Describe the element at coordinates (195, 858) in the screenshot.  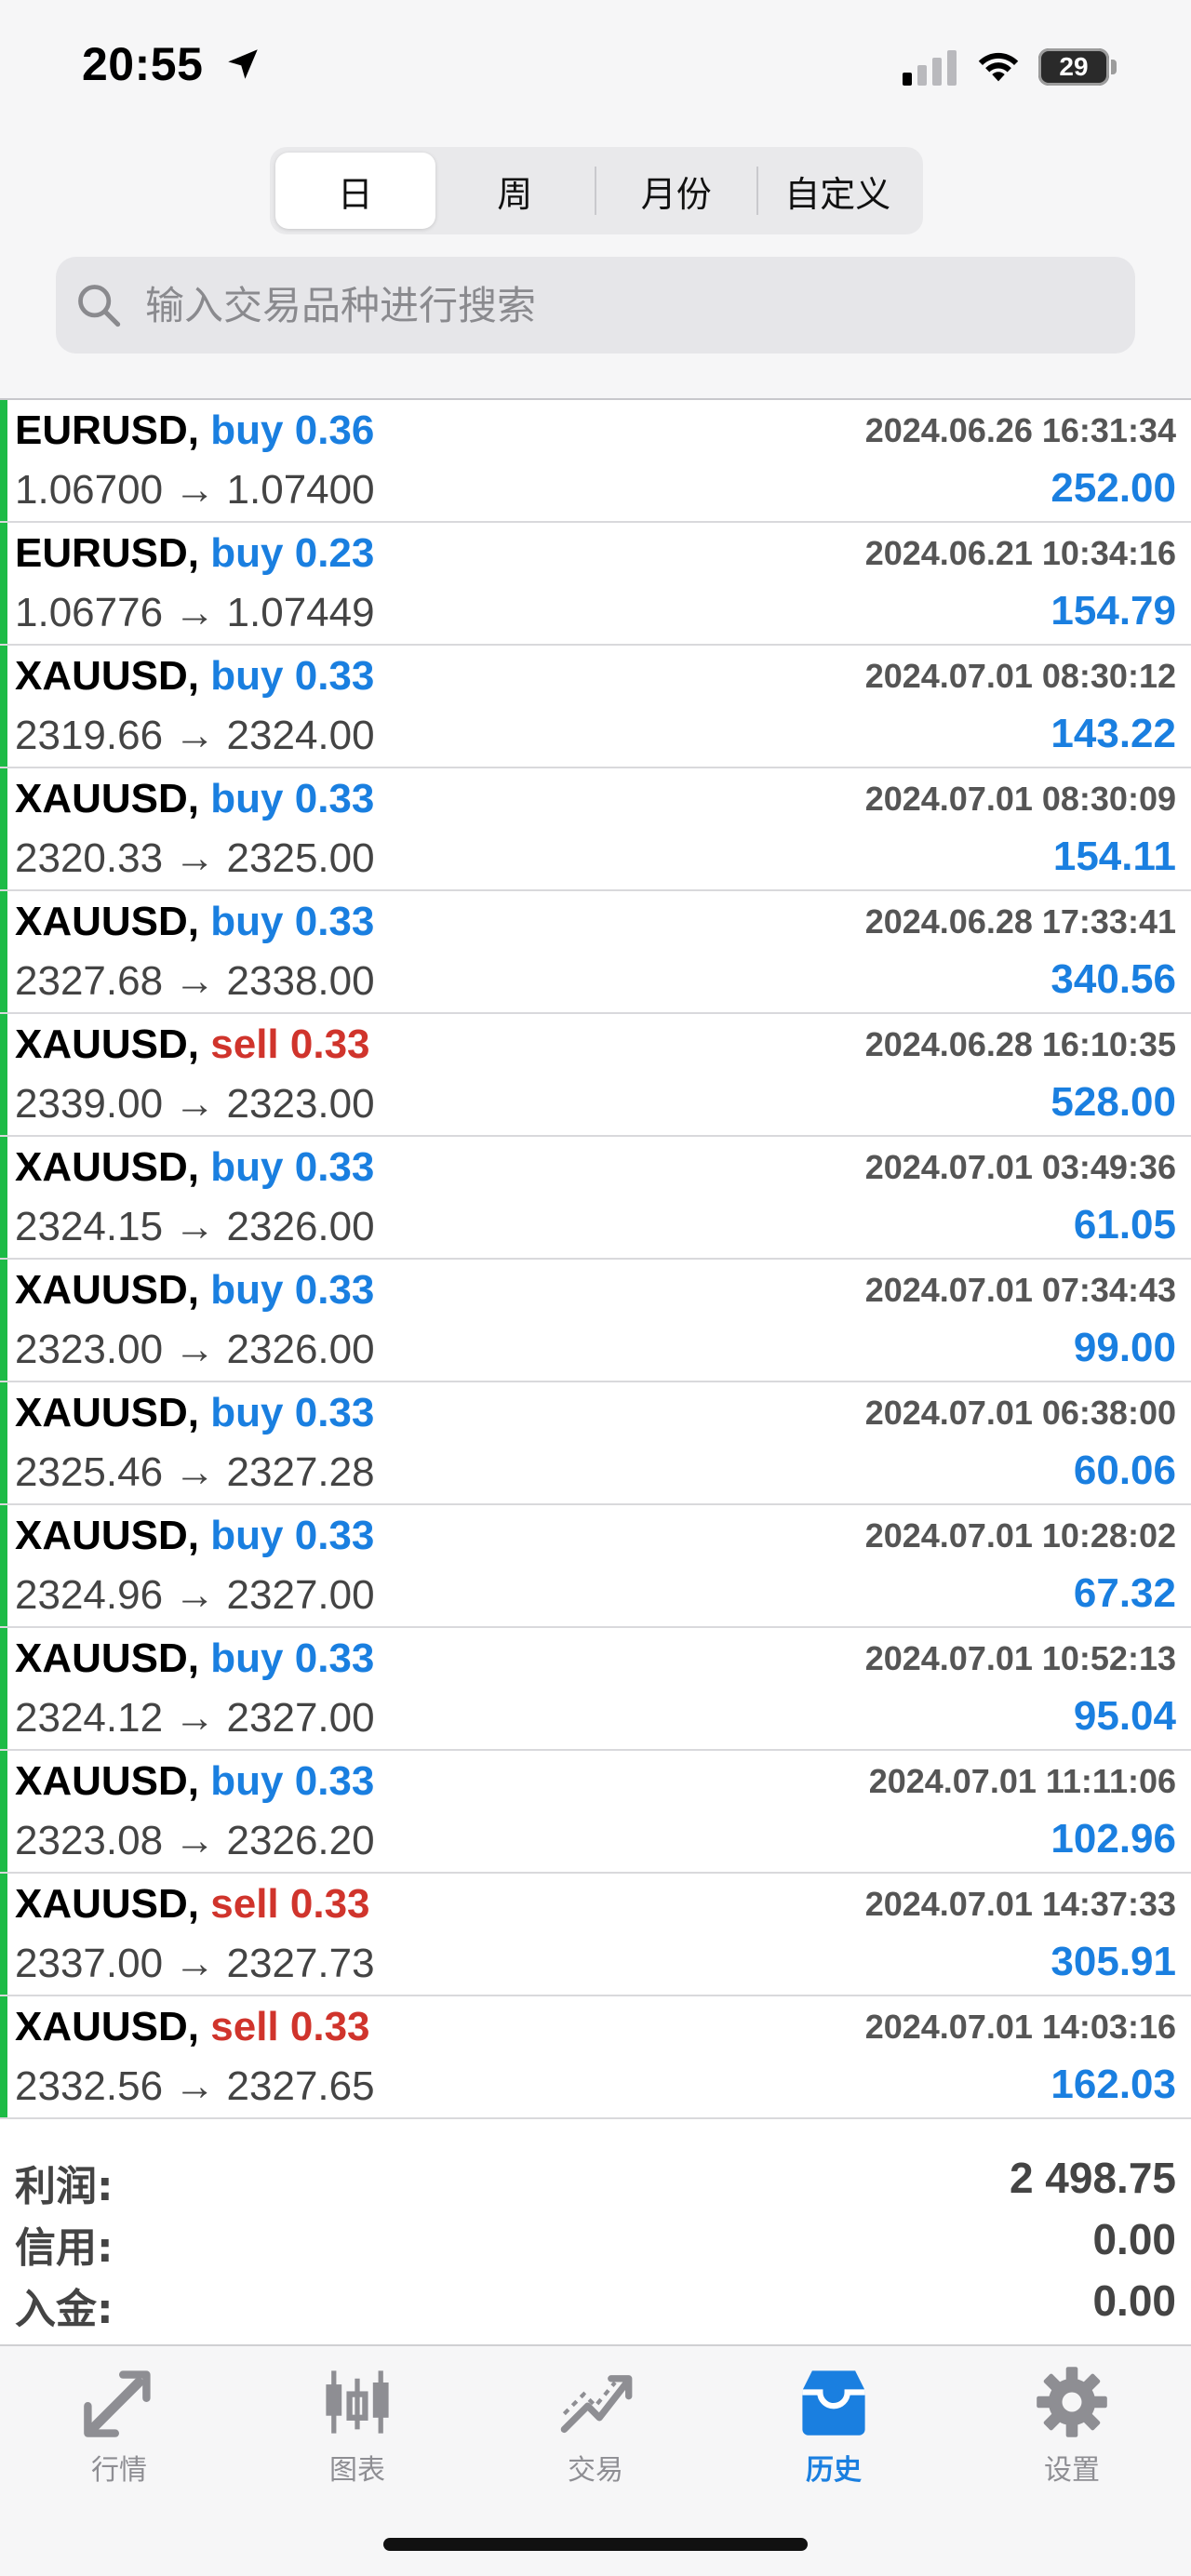
I see `trade-prices: 2320.33 → 2325.00` at that location.